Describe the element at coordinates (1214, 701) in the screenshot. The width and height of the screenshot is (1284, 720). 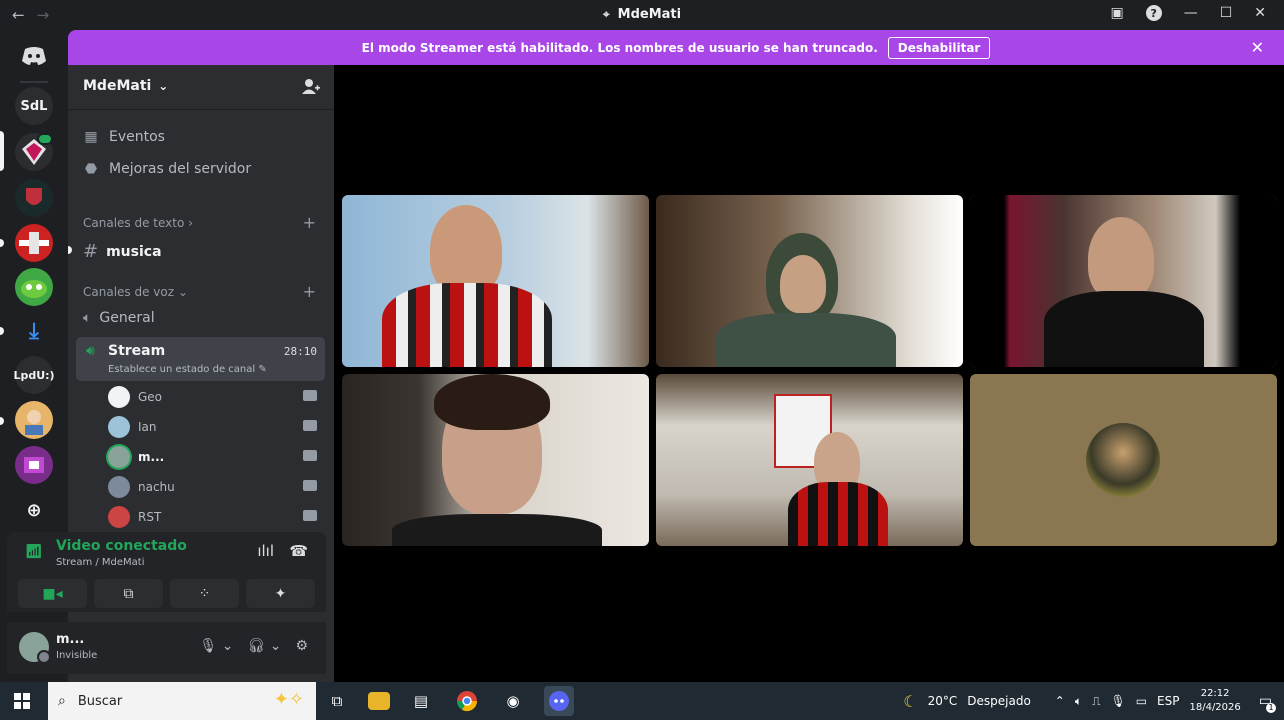
I see `clock: 22:12 18/4/2026` at that location.